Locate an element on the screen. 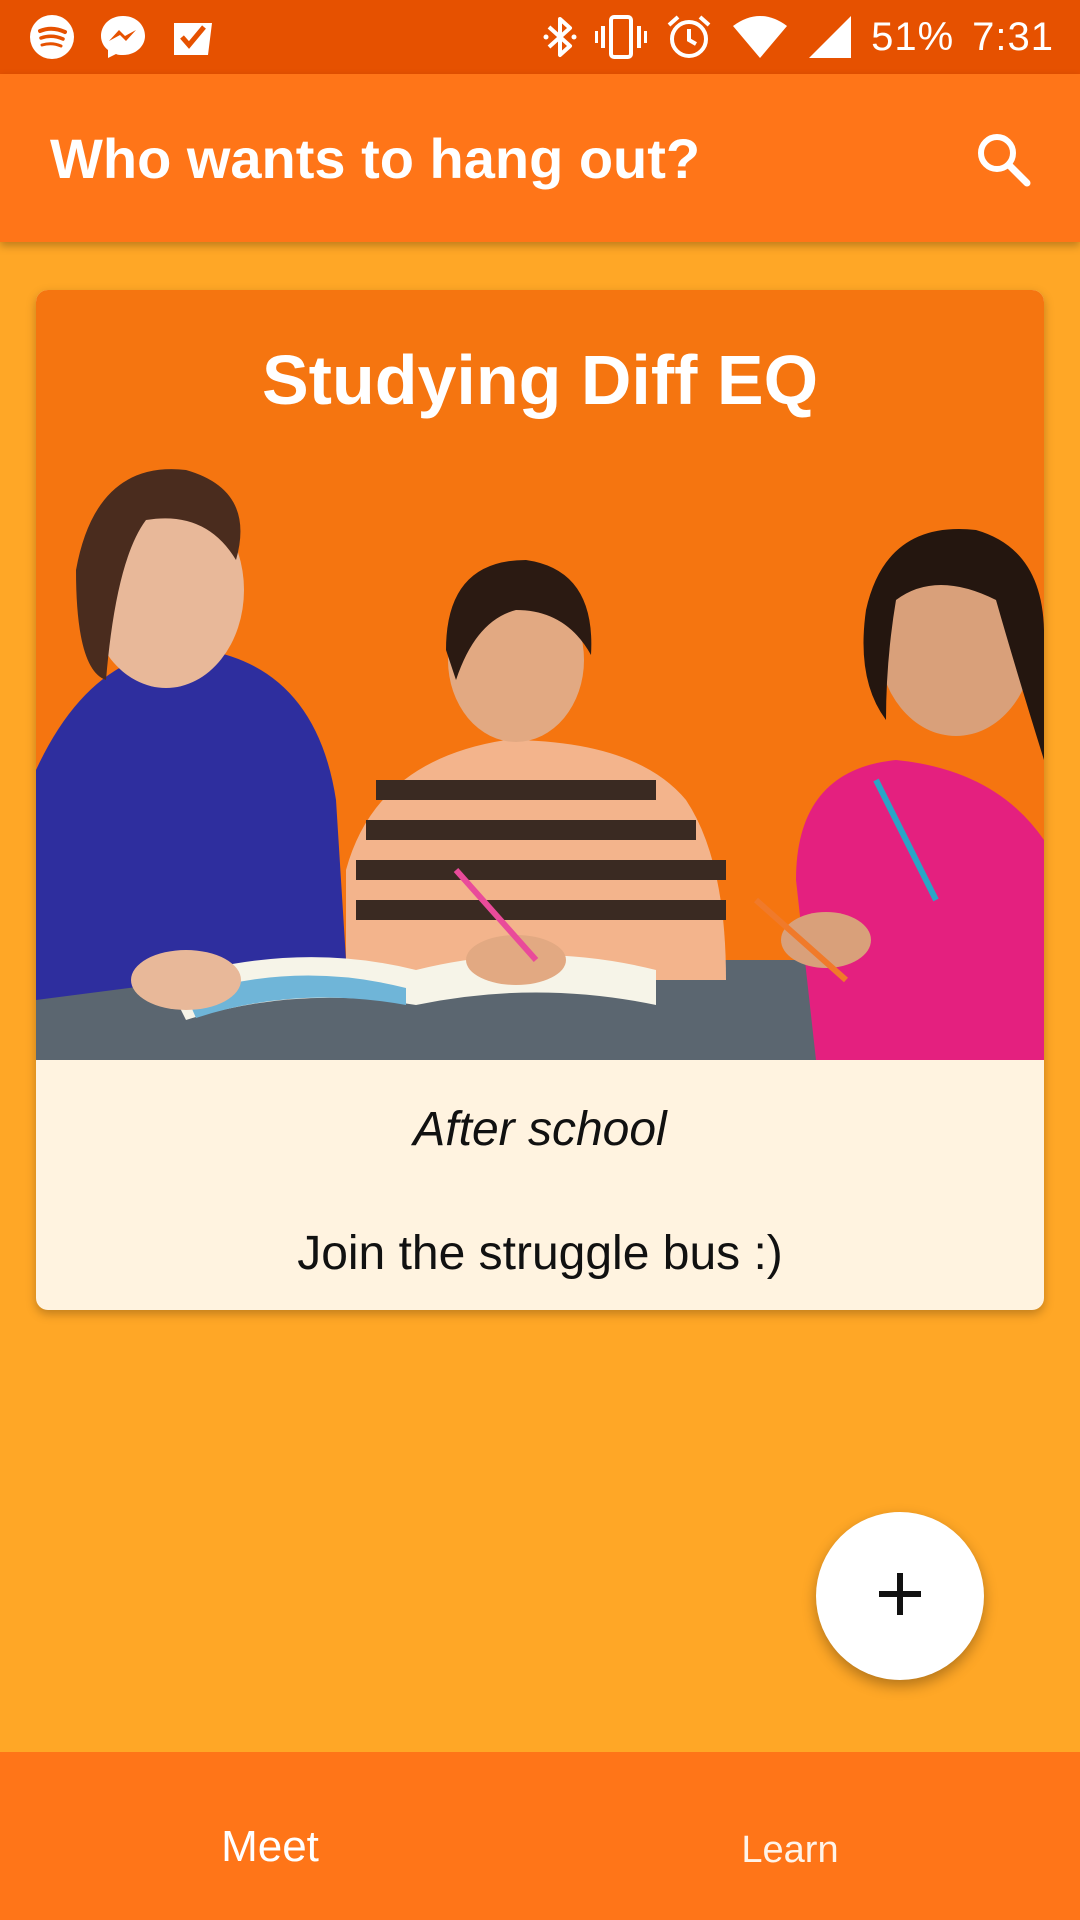  app-bar: Who wants to hang out? is located at coordinates (540, 158).